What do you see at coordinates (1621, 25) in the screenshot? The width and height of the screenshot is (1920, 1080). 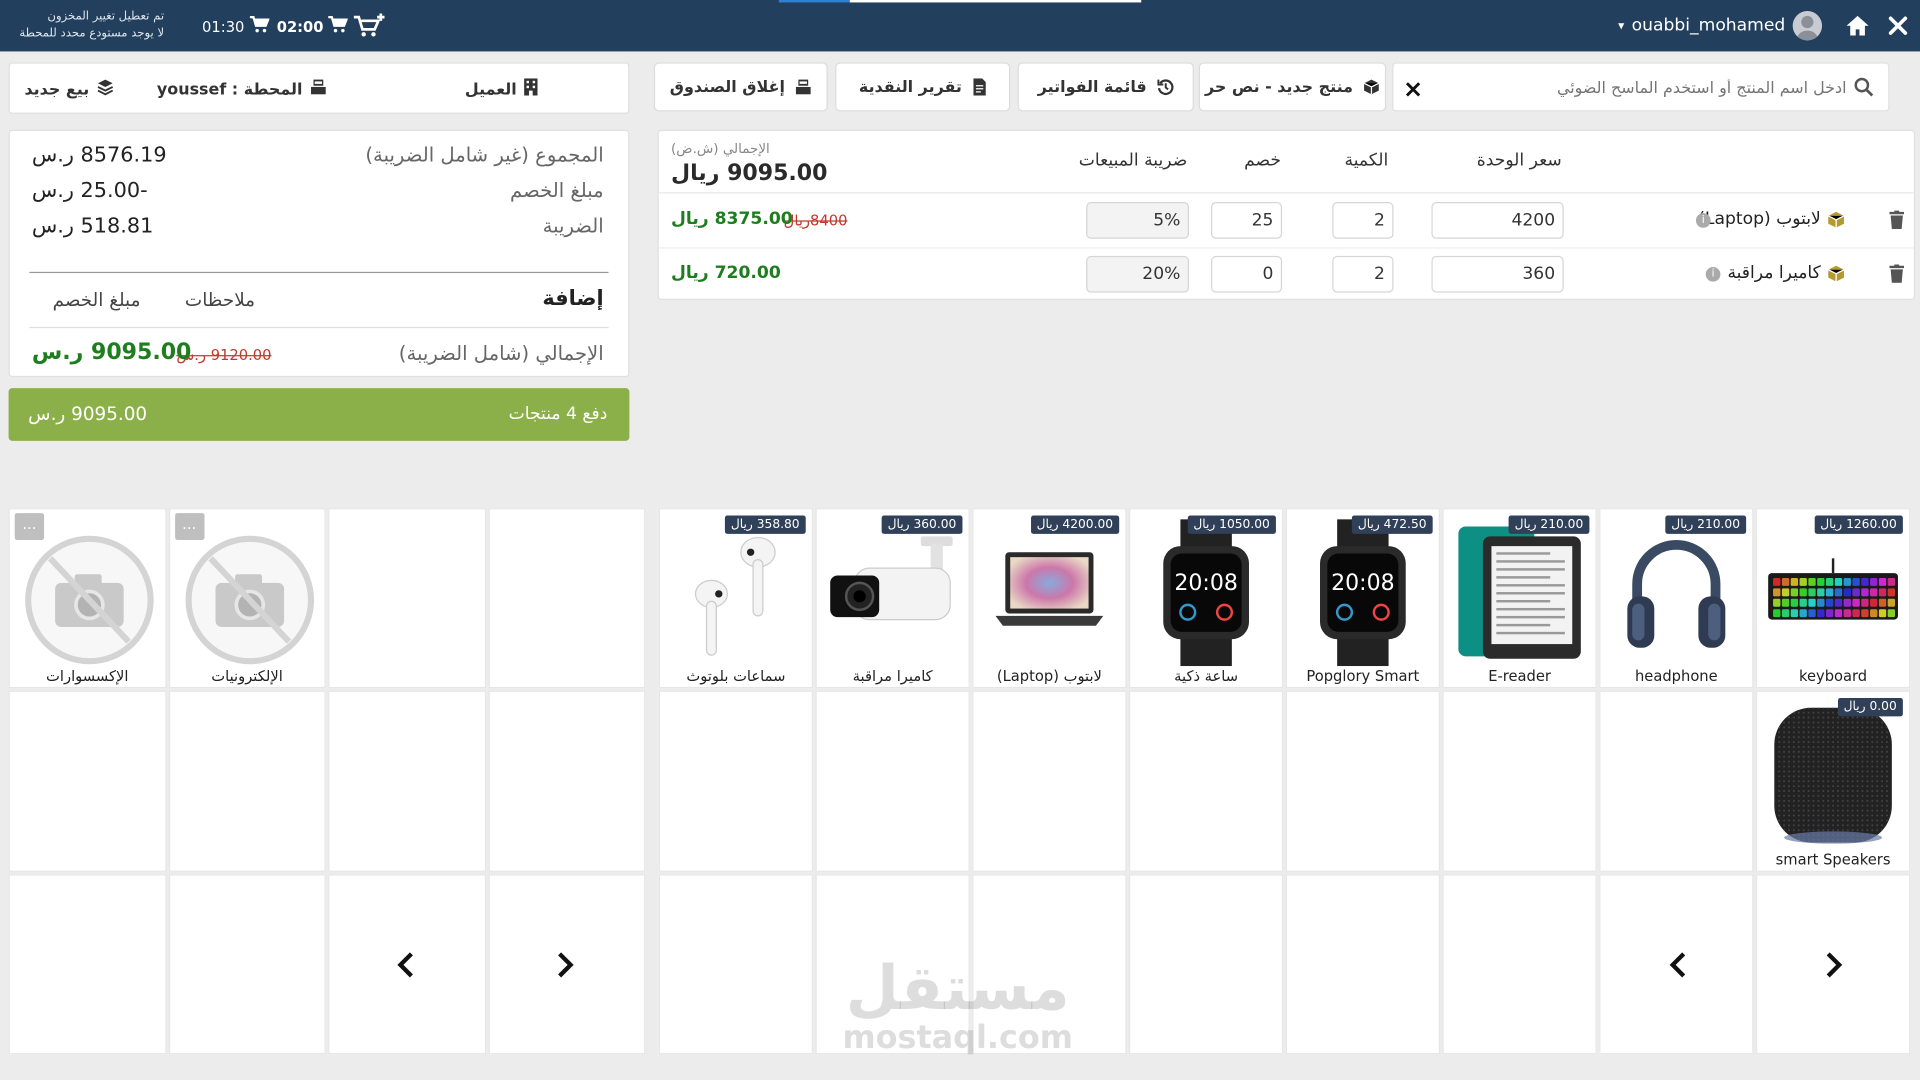 I see `chevron-down-icon: ▾` at bounding box center [1621, 25].